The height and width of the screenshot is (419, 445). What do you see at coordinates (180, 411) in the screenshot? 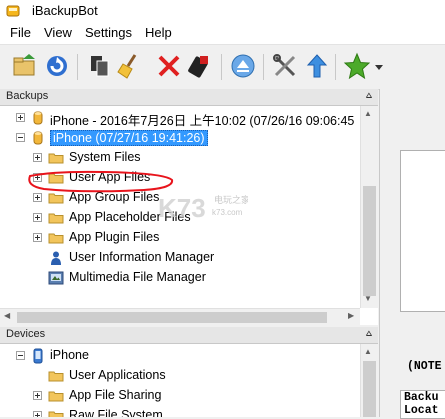
I see `tree-row-raw-file-system: Raw File System` at bounding box center [180, 411].